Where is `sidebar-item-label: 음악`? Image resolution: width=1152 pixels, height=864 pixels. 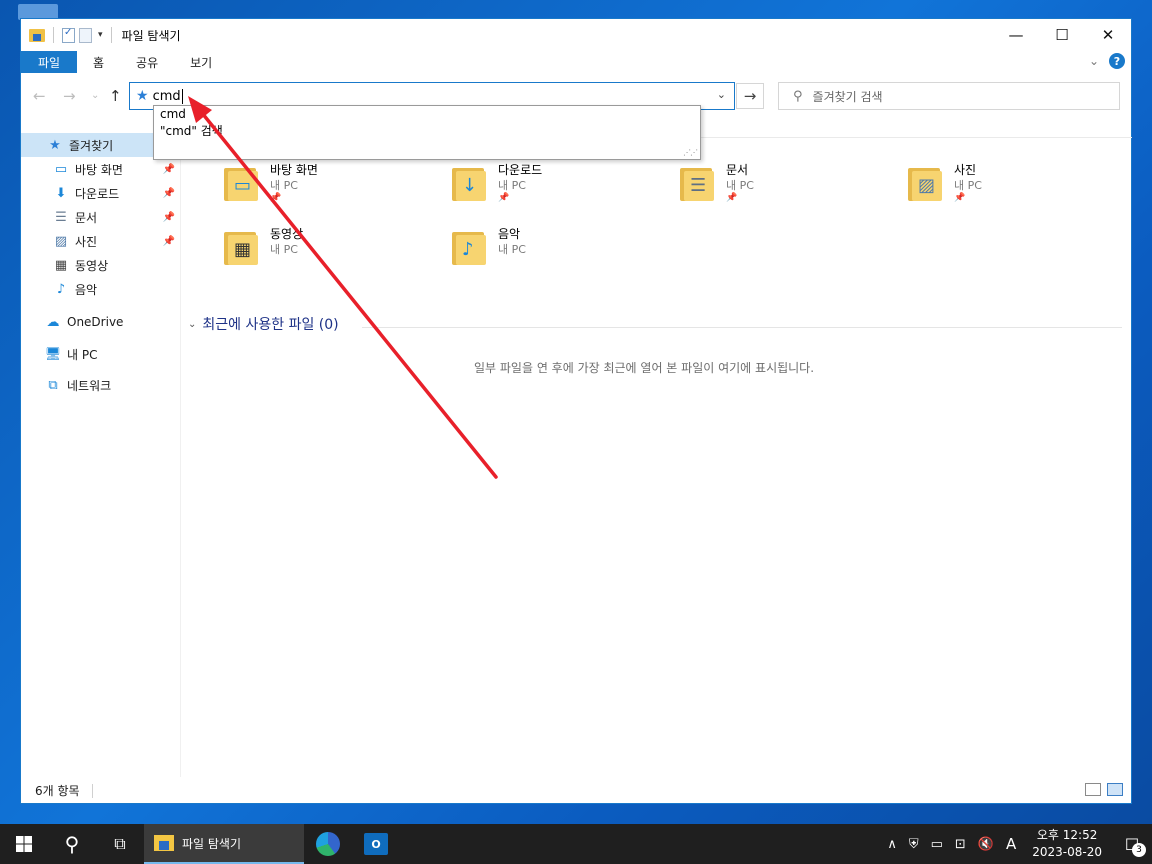 sidebar-item-label: 음악 is located at coordinates (86, 289).